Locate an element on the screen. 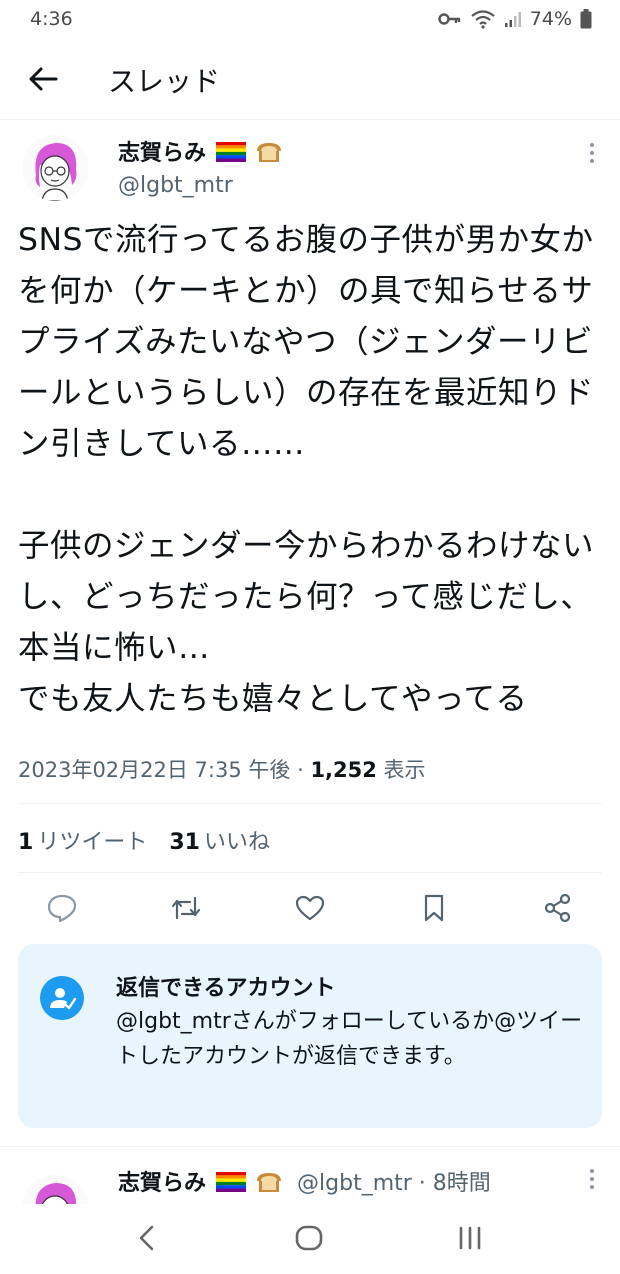  next-author-name: 志賀らみ @lgbt_mtr · 8時間 is located at coordinates (304, 1181).